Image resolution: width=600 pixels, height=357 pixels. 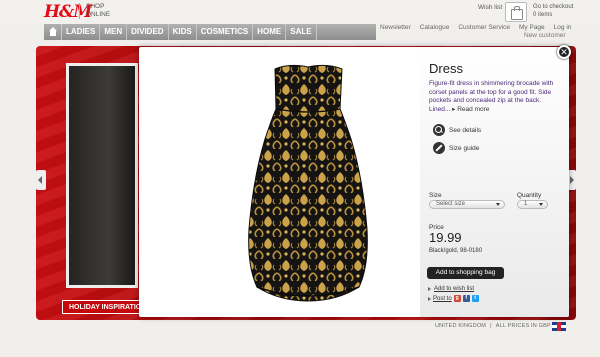 What do you see at coordinates (439, 130) in the screenshot?
I see `magnify-icon` at bounding box center [439, 130].